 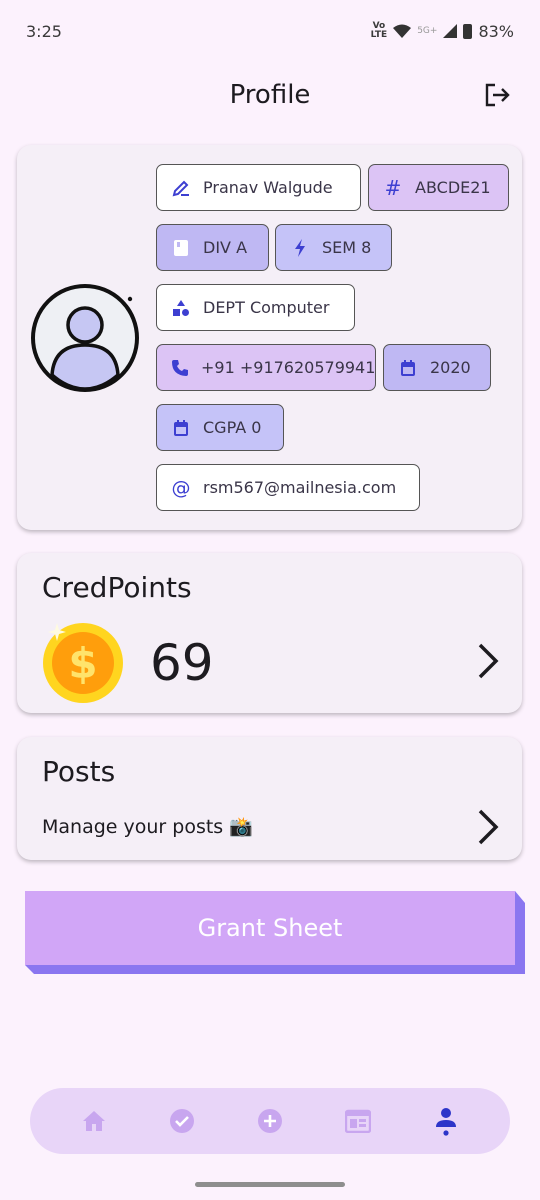 I want to click on phone-chip: +91 +917620579941, so click(x=266, y=367).